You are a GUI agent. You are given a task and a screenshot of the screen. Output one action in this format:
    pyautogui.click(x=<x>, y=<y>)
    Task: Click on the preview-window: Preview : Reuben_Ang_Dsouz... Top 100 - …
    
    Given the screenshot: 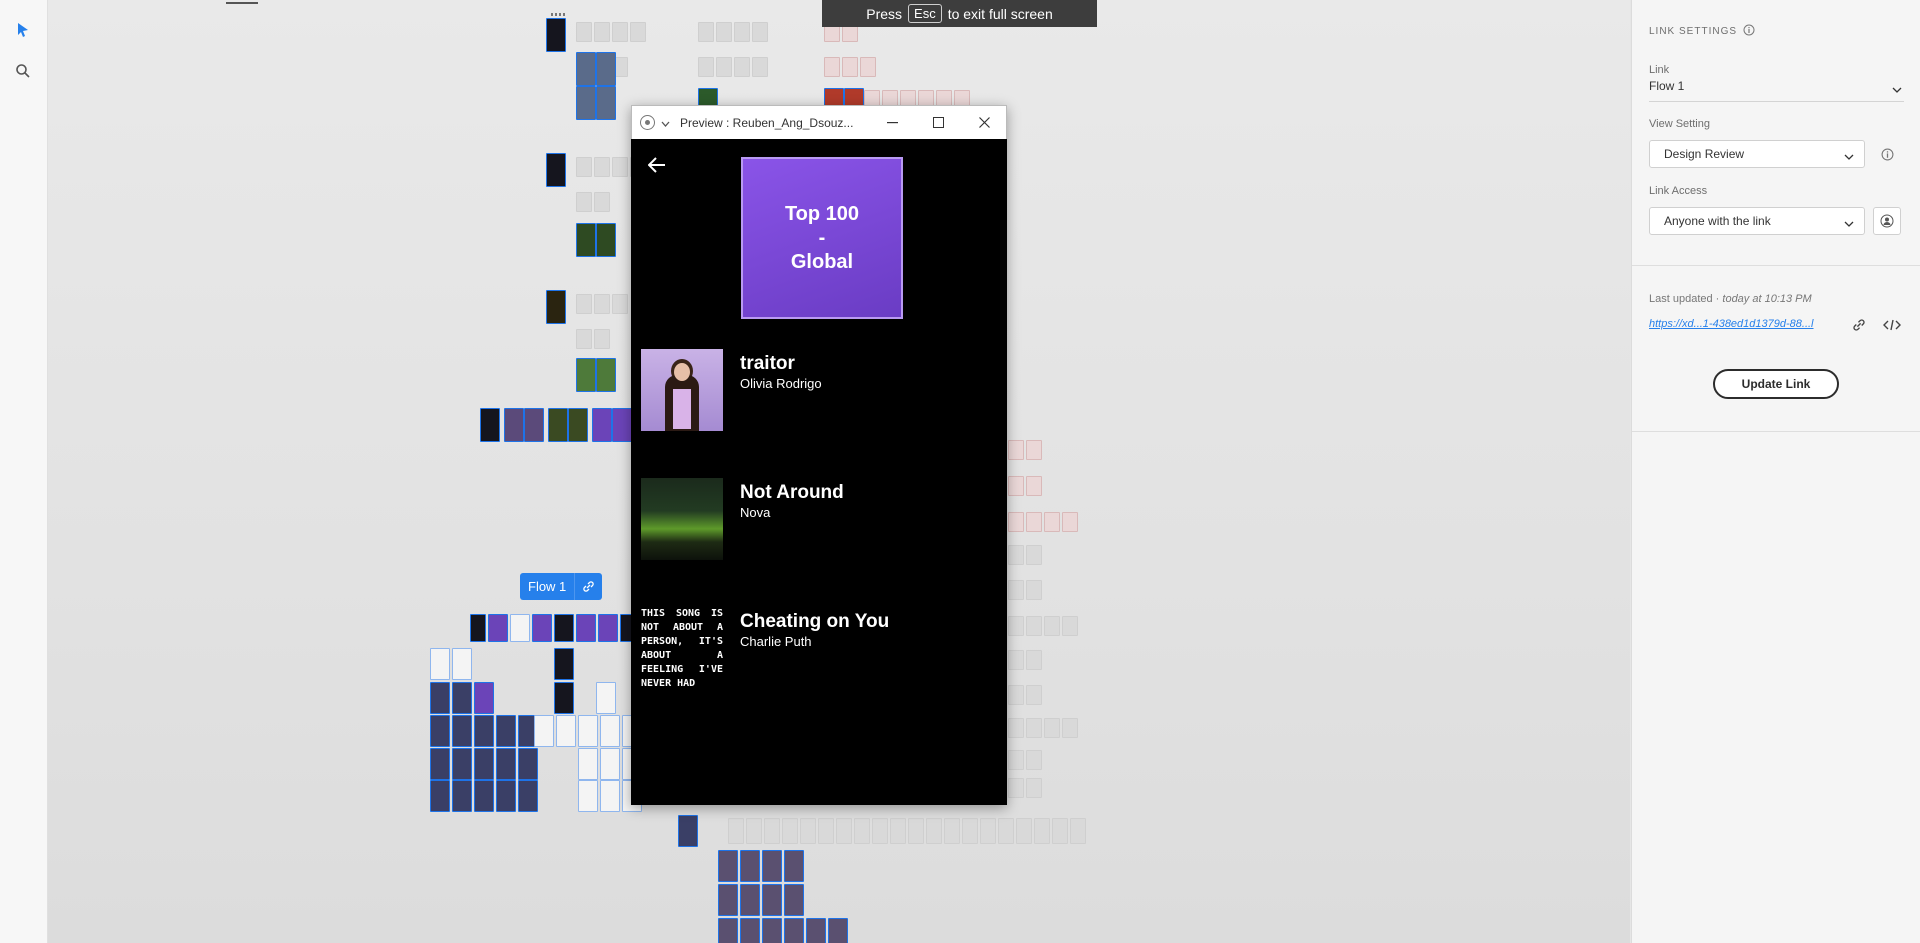 What is the action you would take?
    pyautogui.click(x=819, y=455)
    